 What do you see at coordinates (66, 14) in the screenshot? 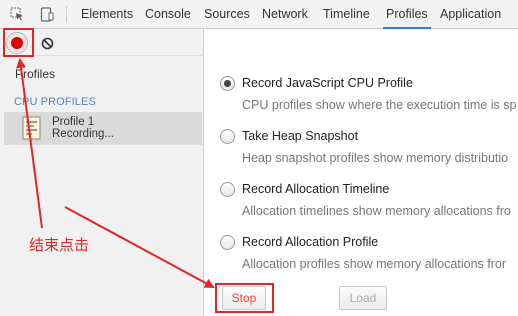
I see `toolbar-divider` at bounding box center [66, 14].